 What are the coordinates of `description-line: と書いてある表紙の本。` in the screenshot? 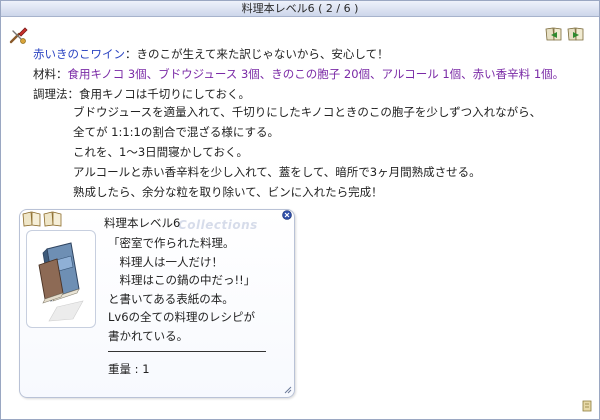 It's located at (171, 298).